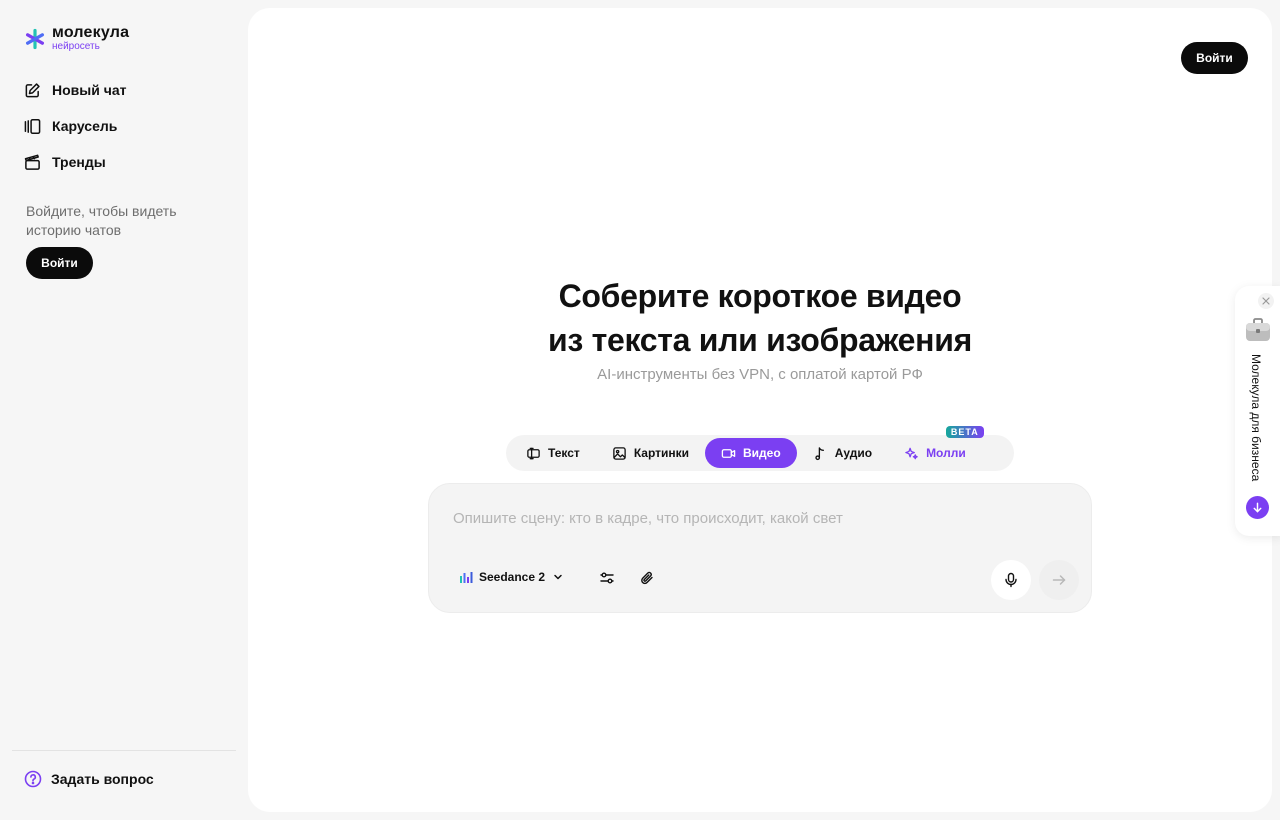 This screenshot has width=1280, height=820. I want to click on sidebar-item-label: Новый чат, so click(89, 90).